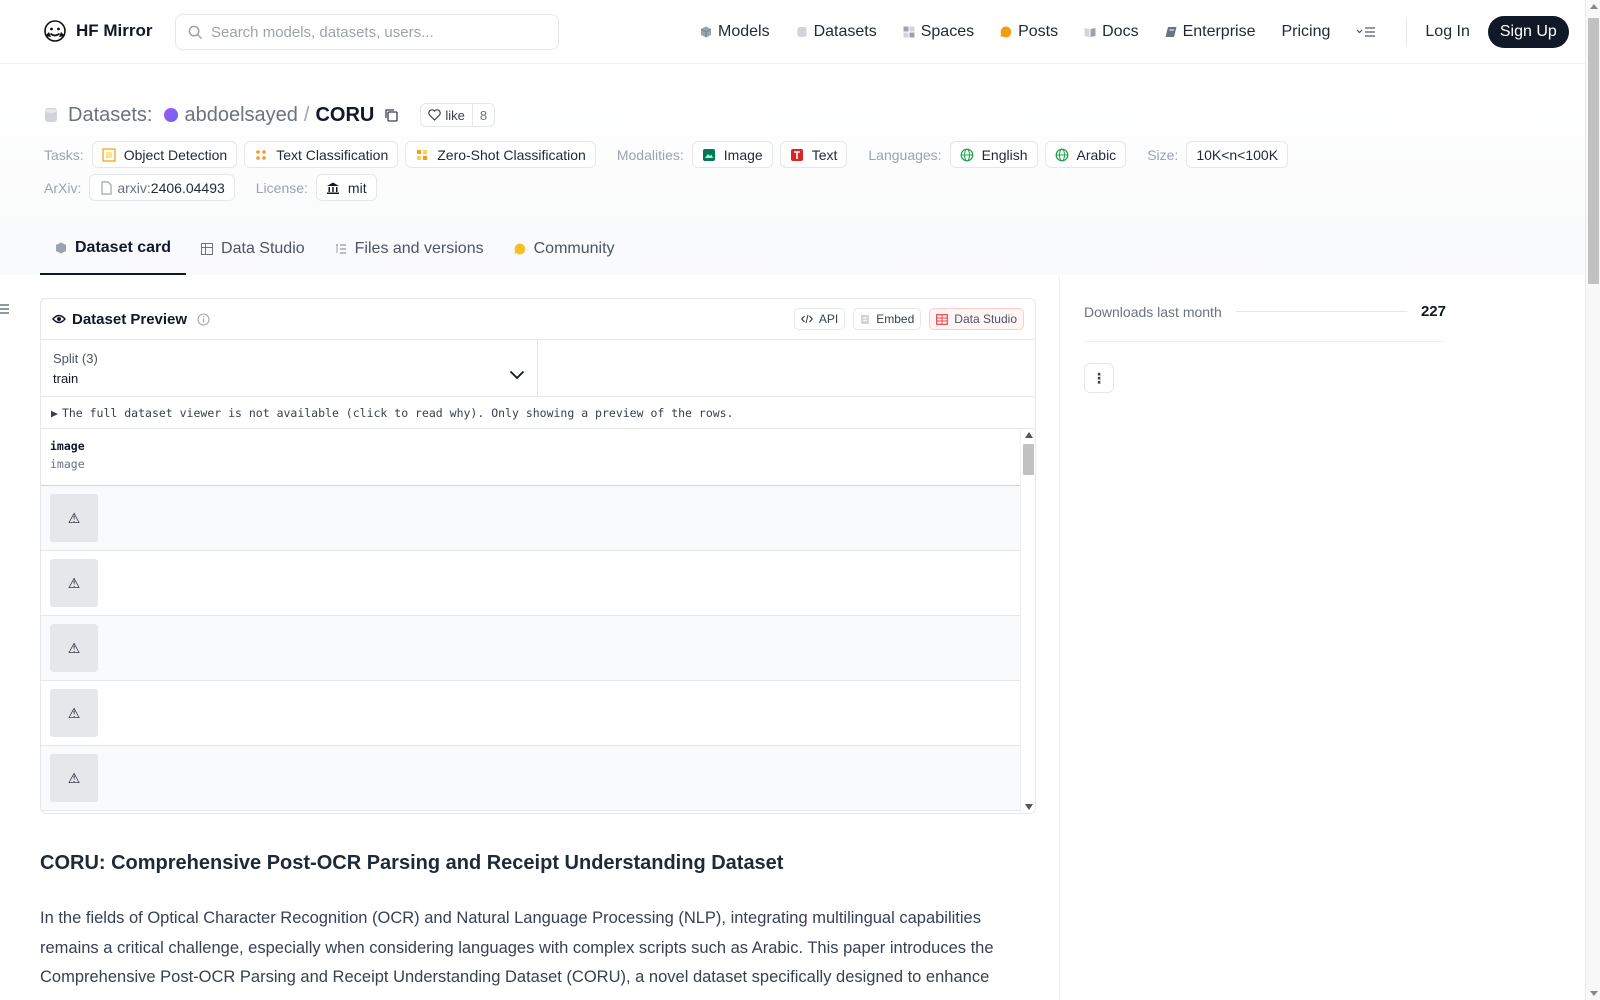  Describe the element at coordinates (446, 115) in the screenshot. I see `like-action: like` at that location.